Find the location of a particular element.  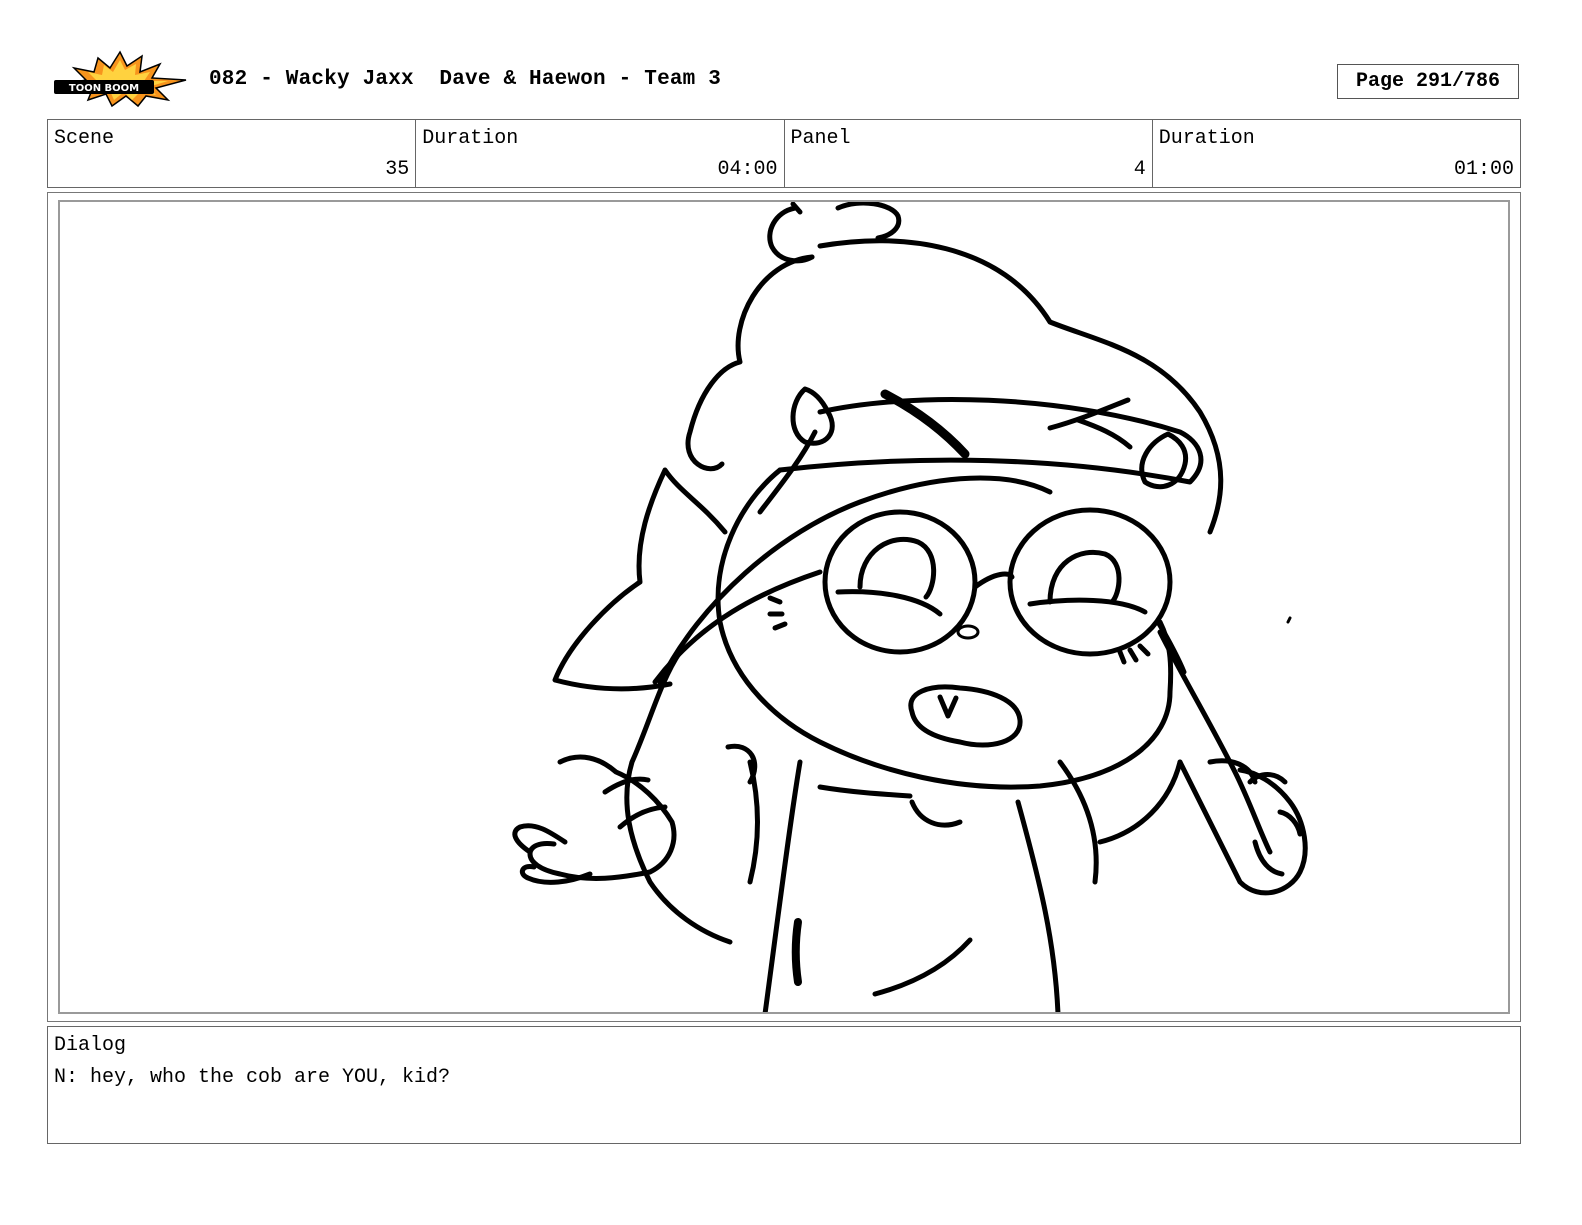

dialog-box: Dialog N: hey, who the cob are YOU, kid? is located at coordinates (784, 1085).